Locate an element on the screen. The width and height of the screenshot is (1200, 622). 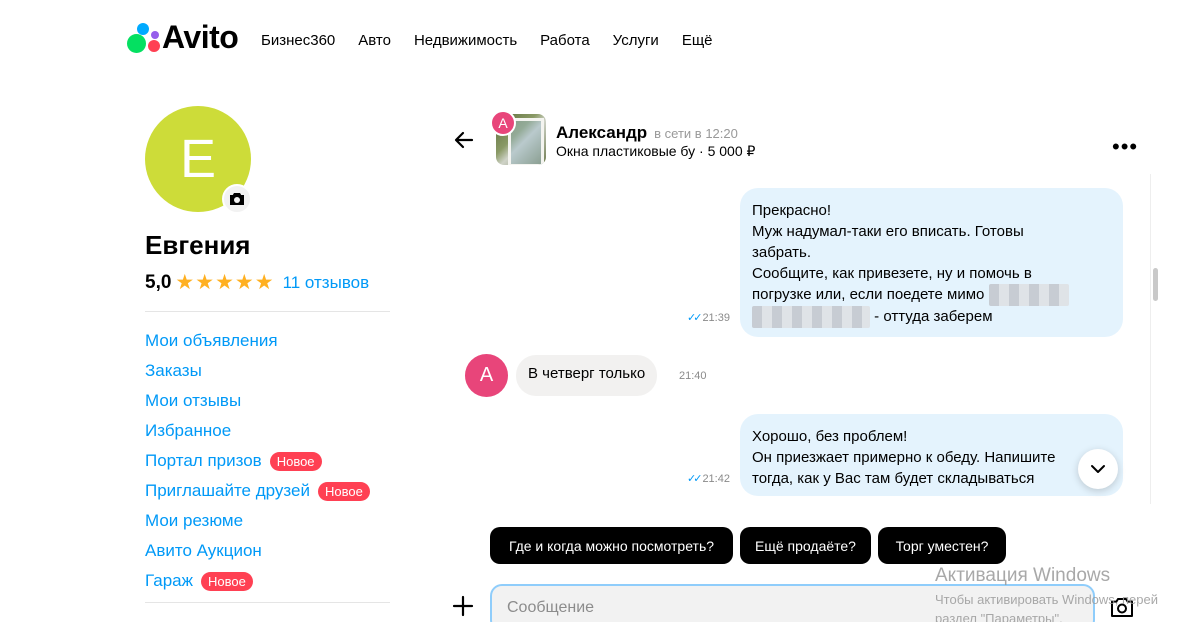
quick-reply-still-selling: Ещё продаёте? is located at coordinates (805, 545).